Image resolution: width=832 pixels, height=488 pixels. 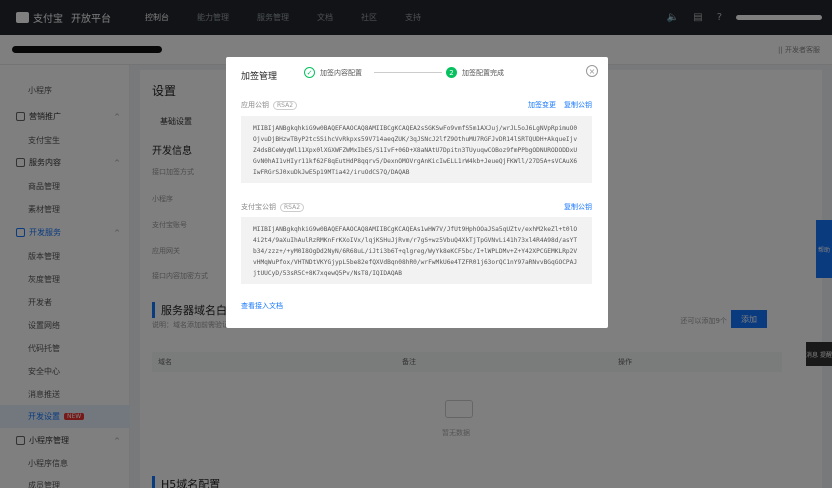 I want to click on app-key-actions: 加签变更 复制公钥, so click(x=560, y=105).